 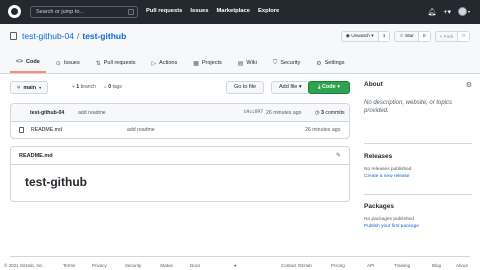 I want to click on tab-issues: ⊙ Issues, so click(x=68, y=63).